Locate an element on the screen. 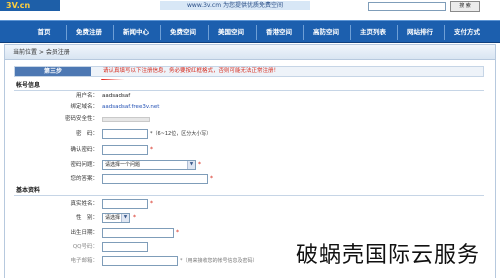 Image resolution: width=500 pixels, height=278 pixels. confirm-password-input is located at coordinates (125, 150).